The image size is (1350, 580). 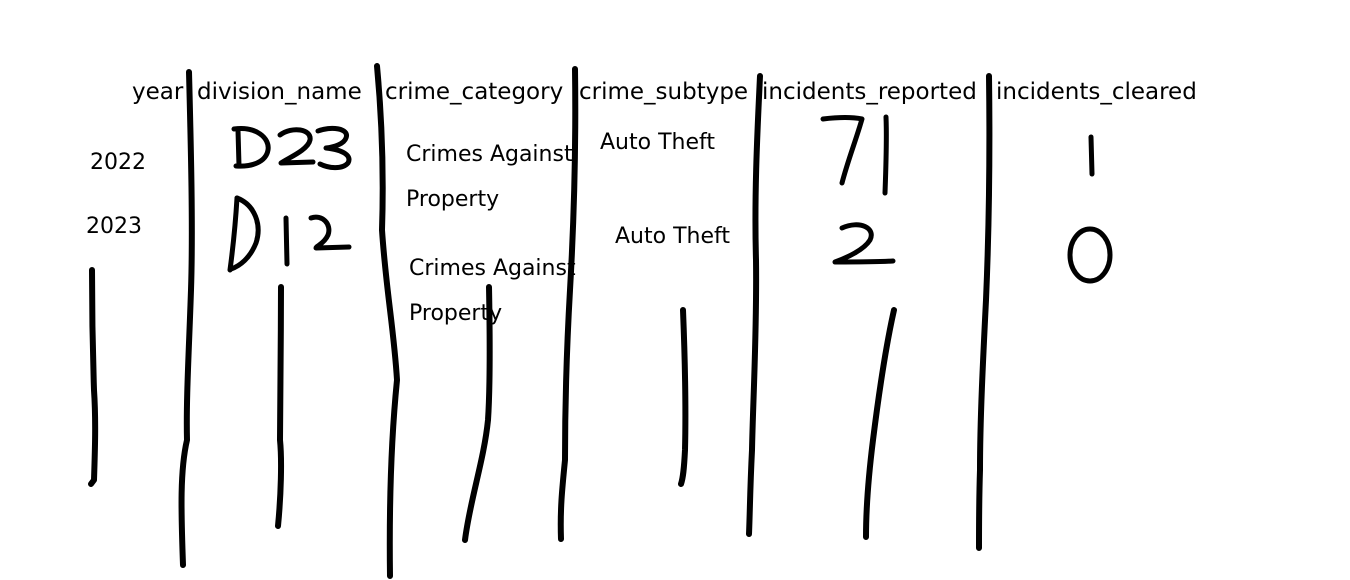 I want to click on stray-stroke-division, so click(x=280, y=406).